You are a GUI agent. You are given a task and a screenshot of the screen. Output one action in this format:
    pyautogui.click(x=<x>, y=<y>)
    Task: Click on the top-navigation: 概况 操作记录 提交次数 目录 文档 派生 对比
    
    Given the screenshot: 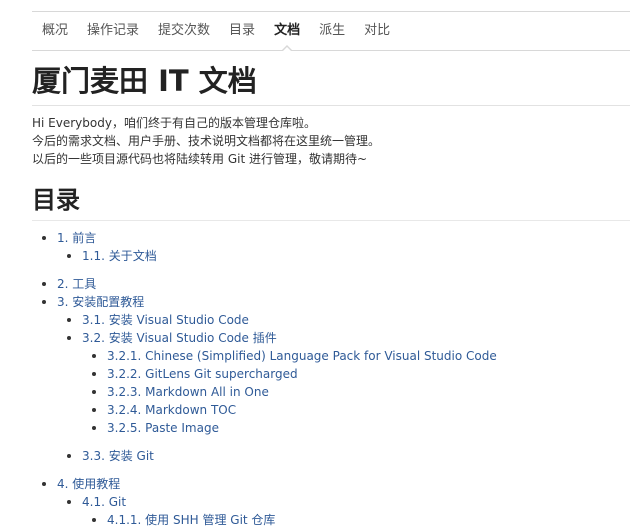 What is the action you would take?
    pyautogui.click(x=331, y=31)
    